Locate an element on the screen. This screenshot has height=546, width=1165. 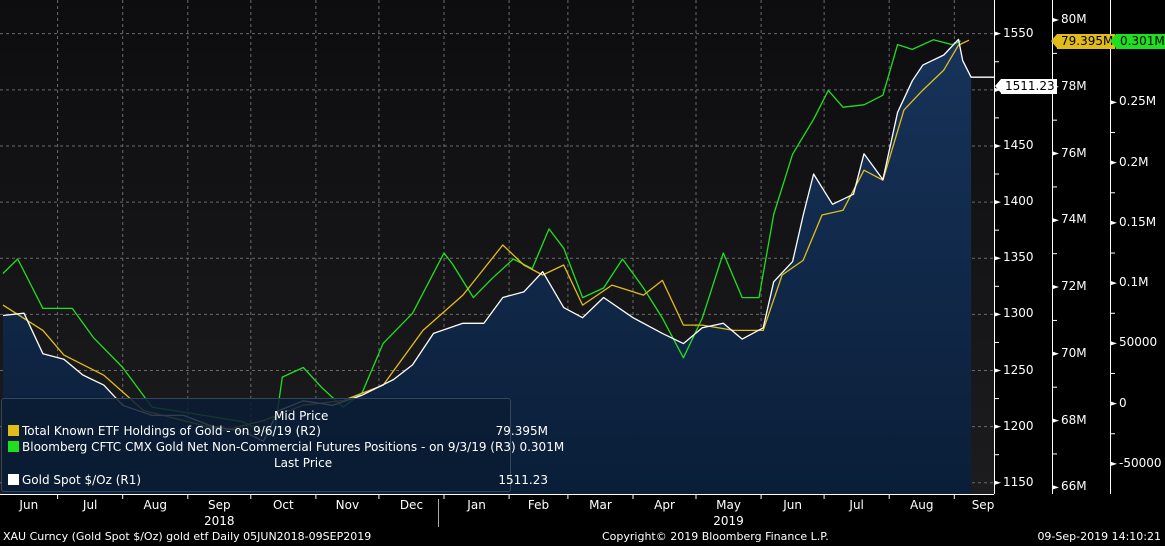
y-tick-label-R1: 1350 is located at coordinates (1018, 257).